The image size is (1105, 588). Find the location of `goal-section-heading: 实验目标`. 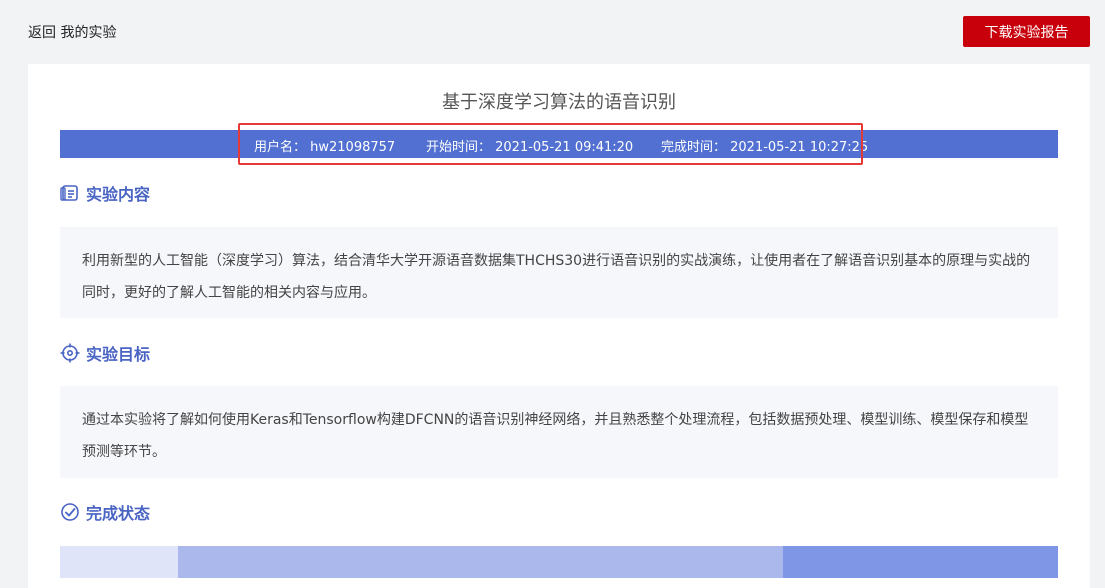

goal-section-heading: 实验目标 is located at coordinates (105, 353).